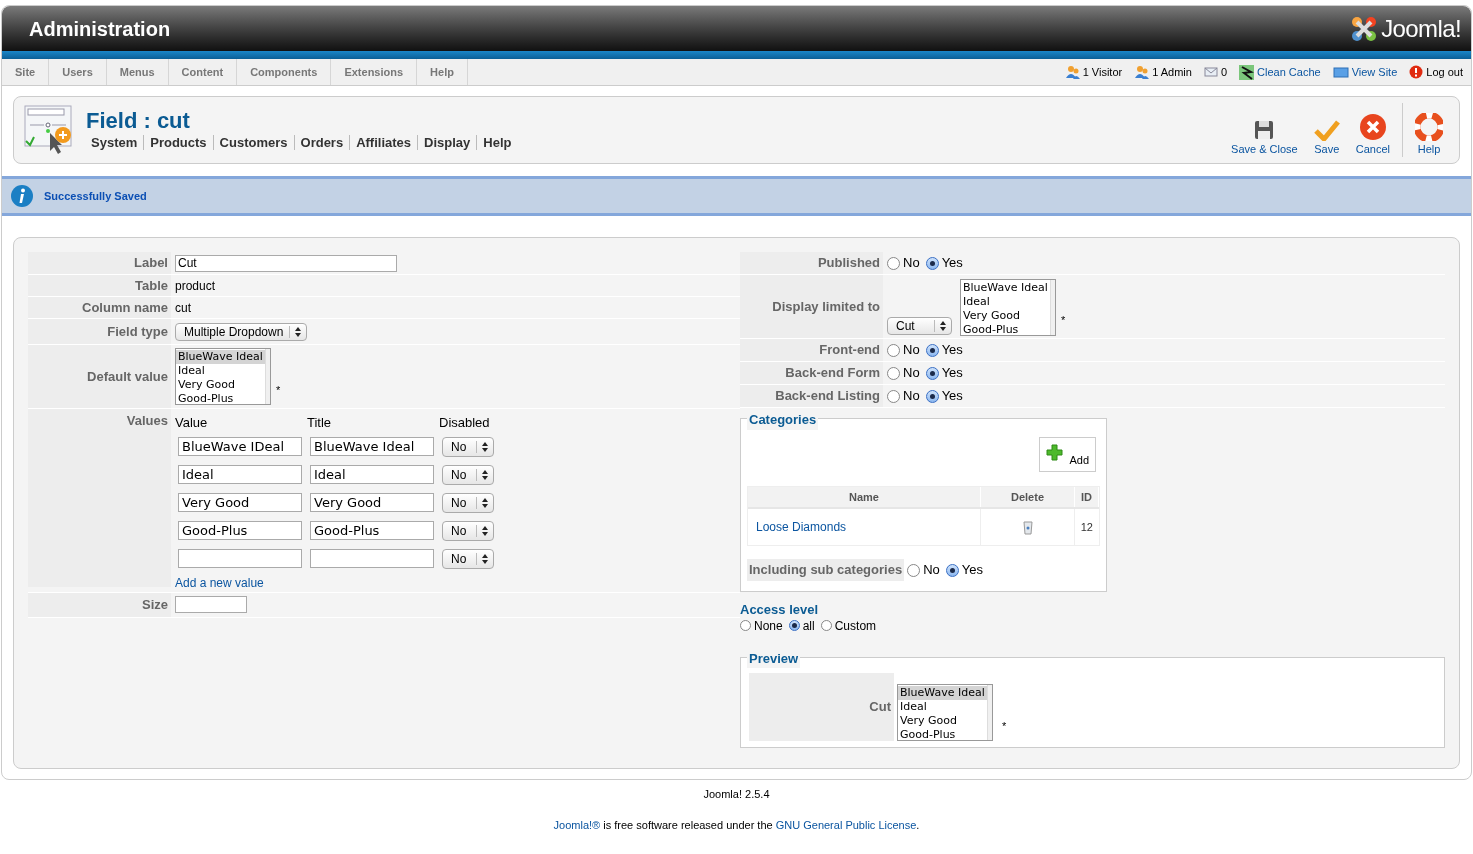 This screenshot has height=854, width=1473. Describe the element at coordinates (1326, 130) in the screenshot. I see `toolbar-button: Save` at that location.